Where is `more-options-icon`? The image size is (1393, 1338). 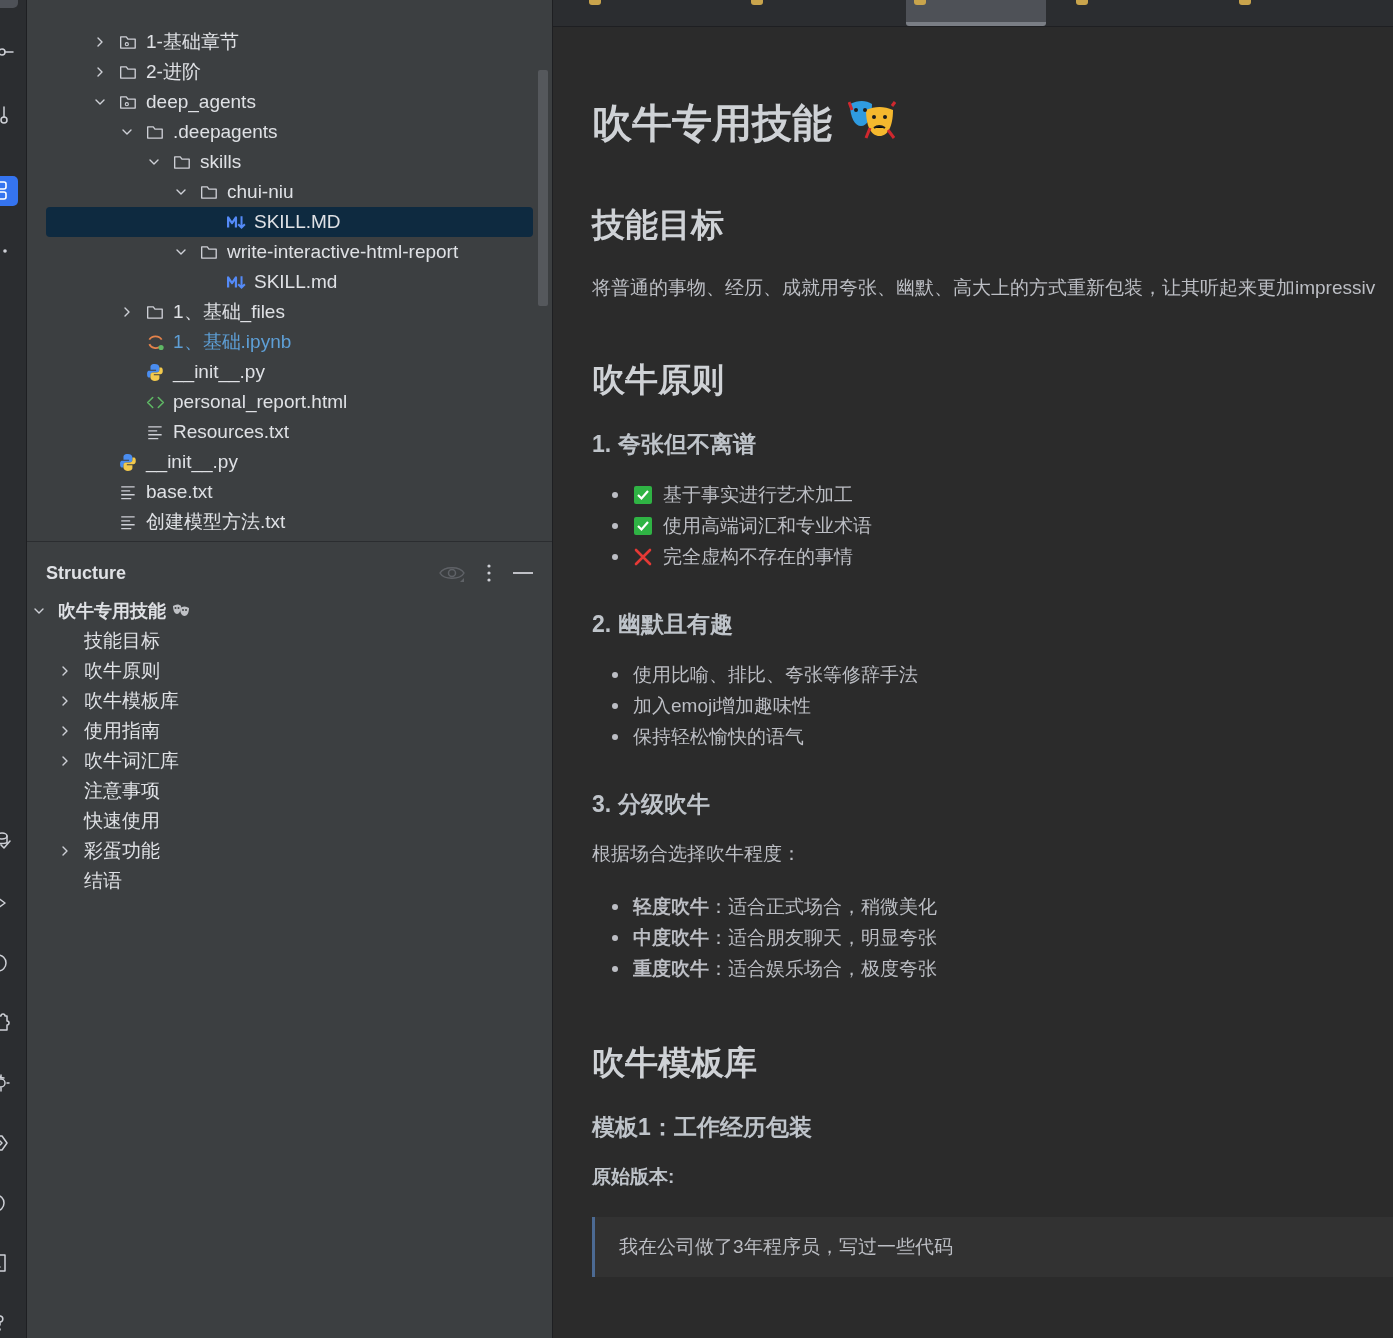
more-options-icon is located at coordinates (489, 573).